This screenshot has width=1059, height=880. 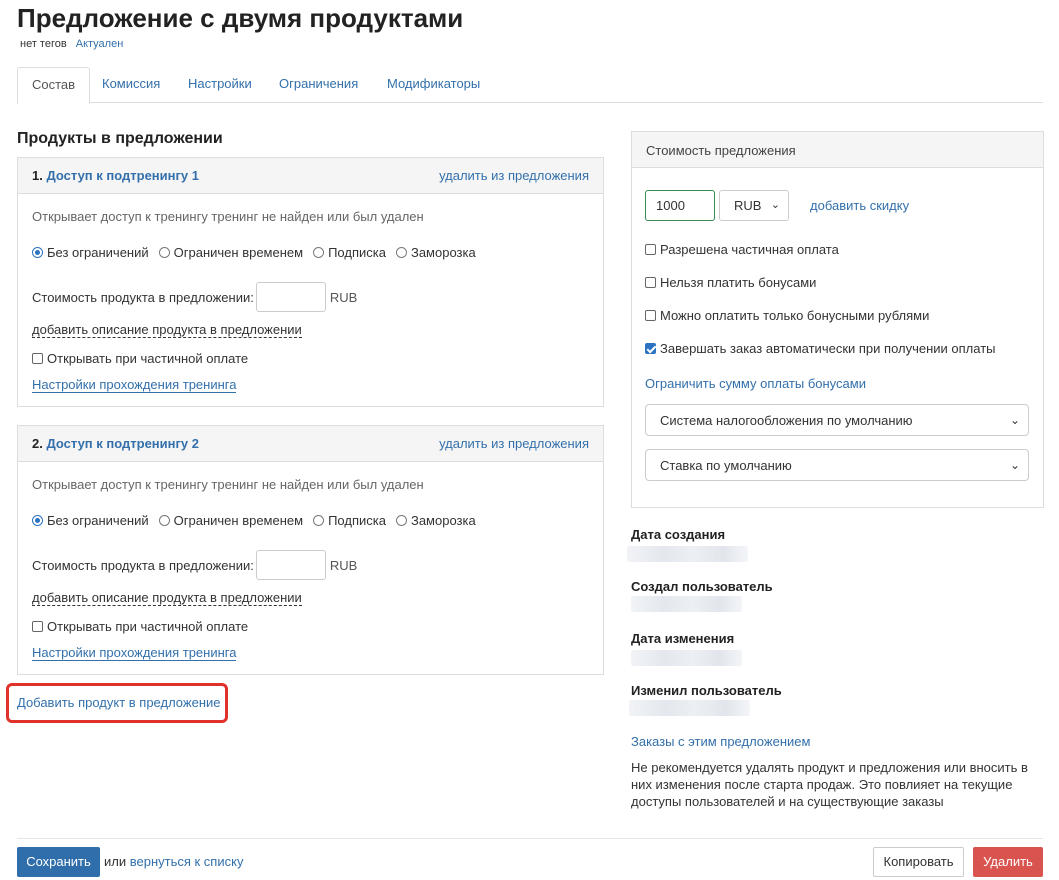 What do you see at coordinates (54, 85) in the screenshot?
I see `tab-composition: Состав` at bounding box center [54, 85].